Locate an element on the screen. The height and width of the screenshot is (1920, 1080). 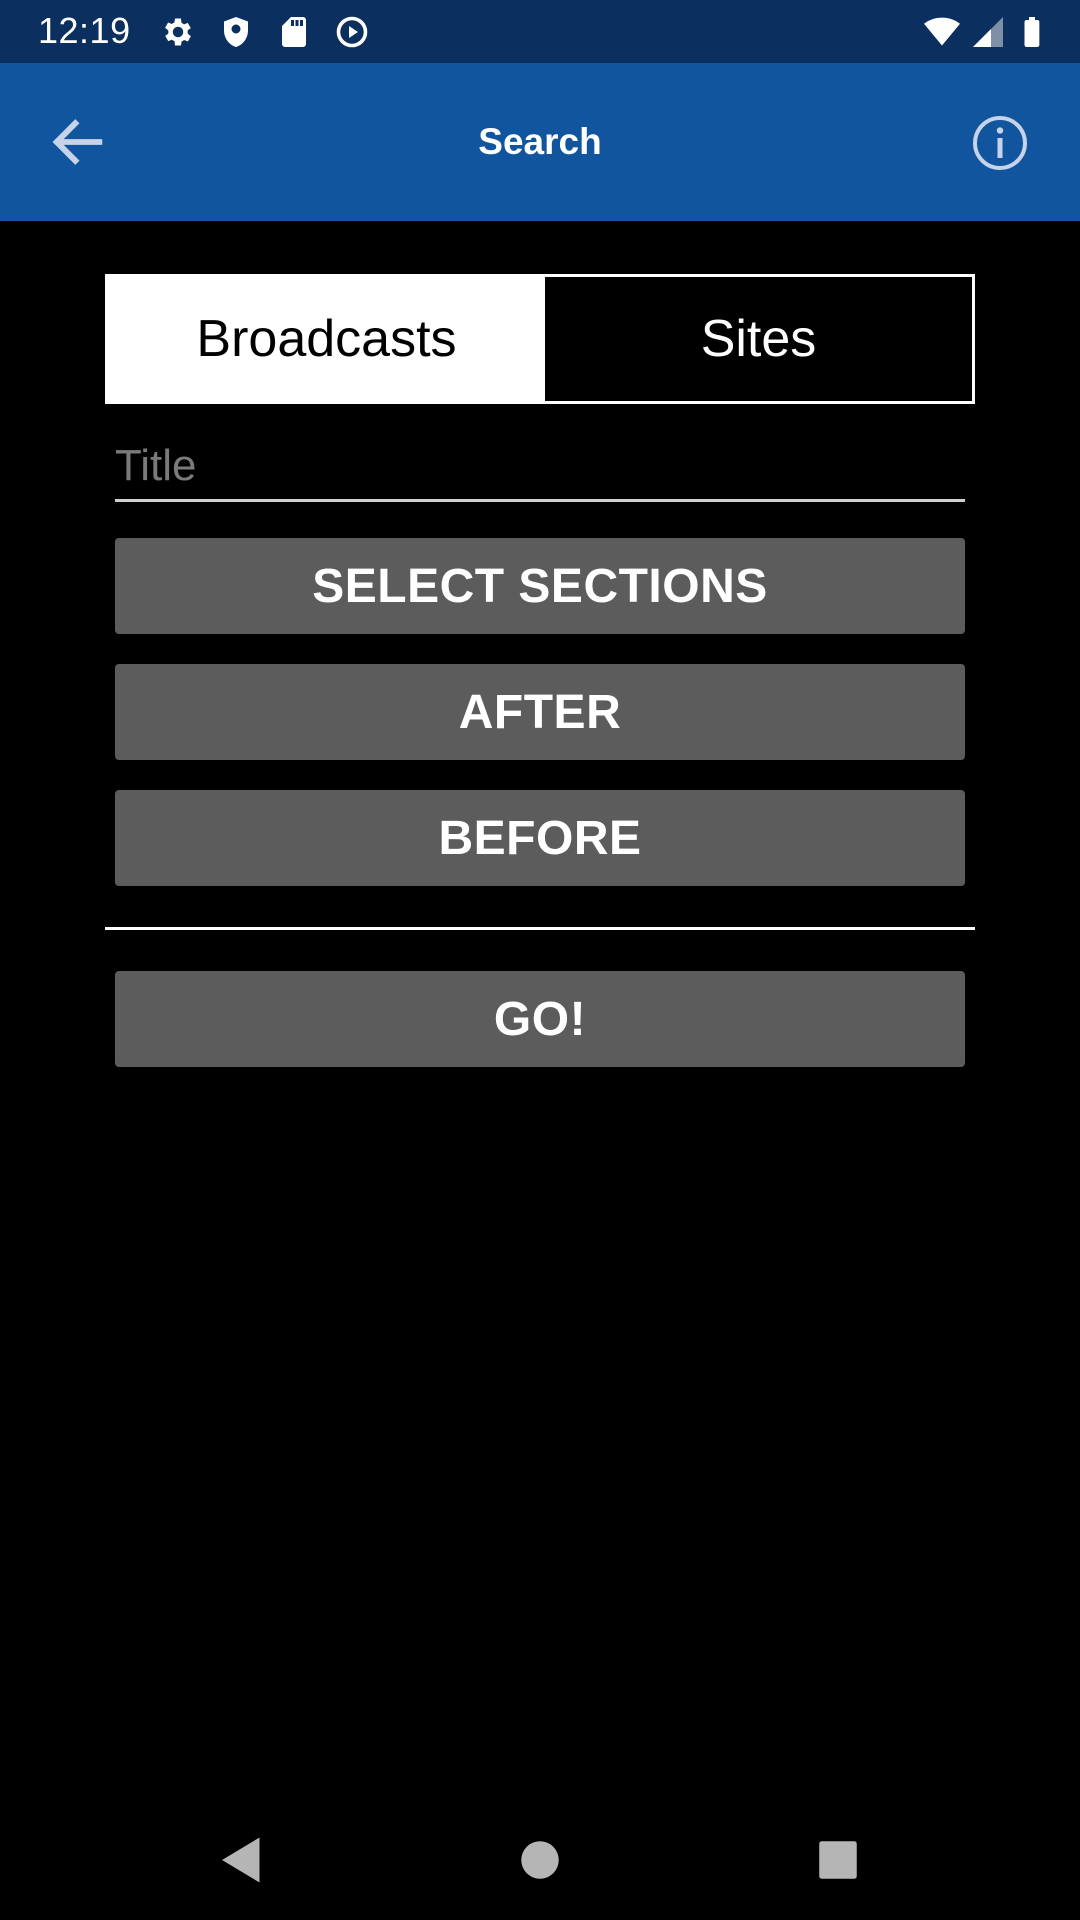
sd-card-icon is located at coordinates (294, 32).